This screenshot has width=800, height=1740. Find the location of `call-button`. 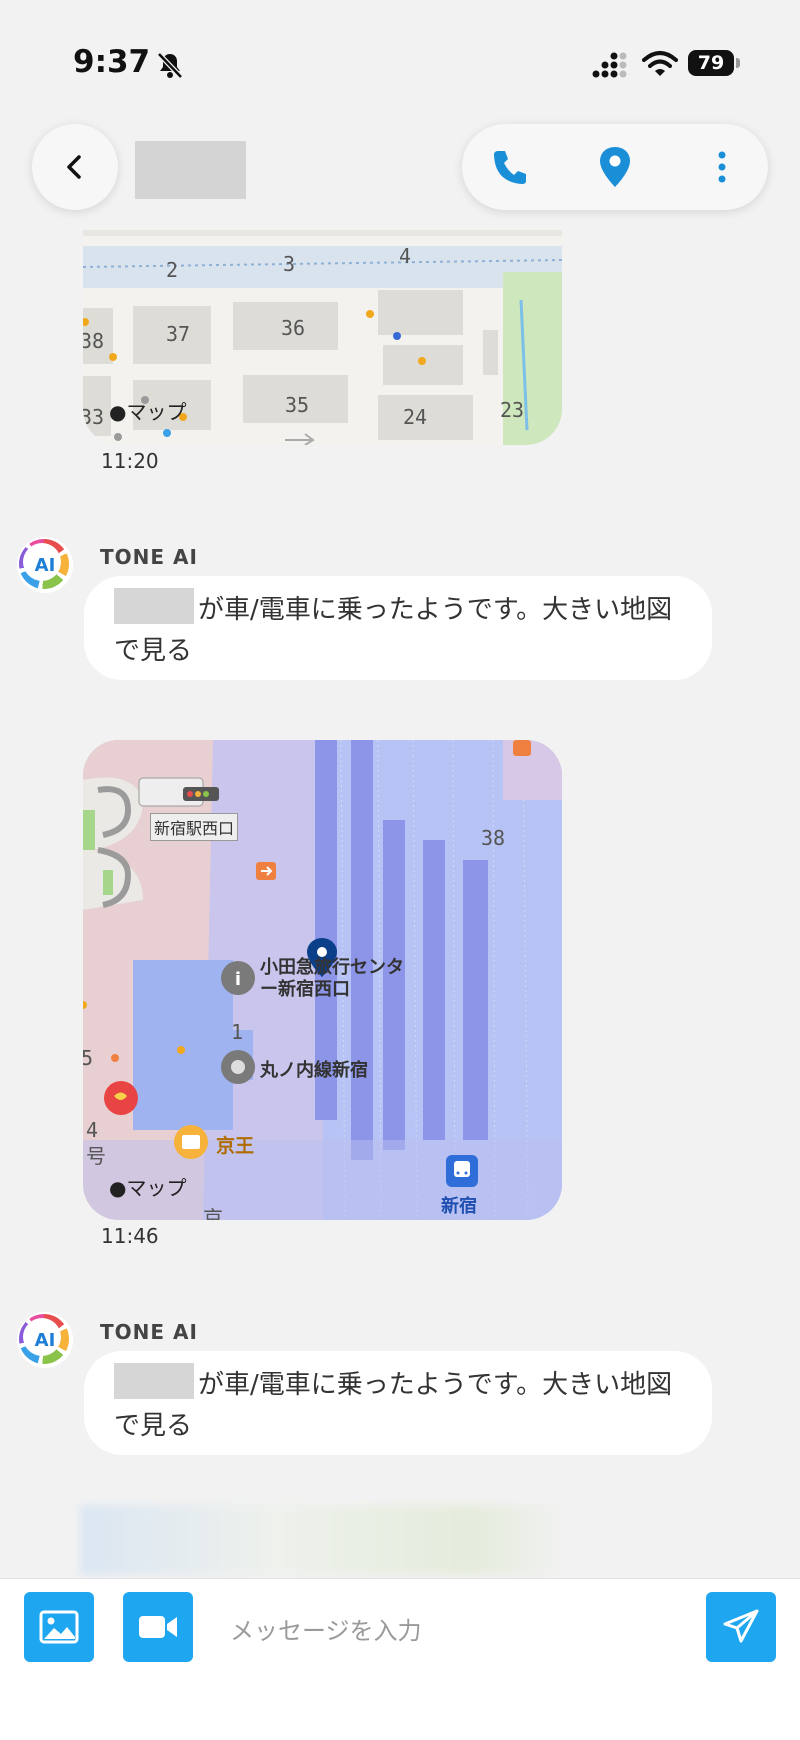

call-button is located at coordinates (510, 167).